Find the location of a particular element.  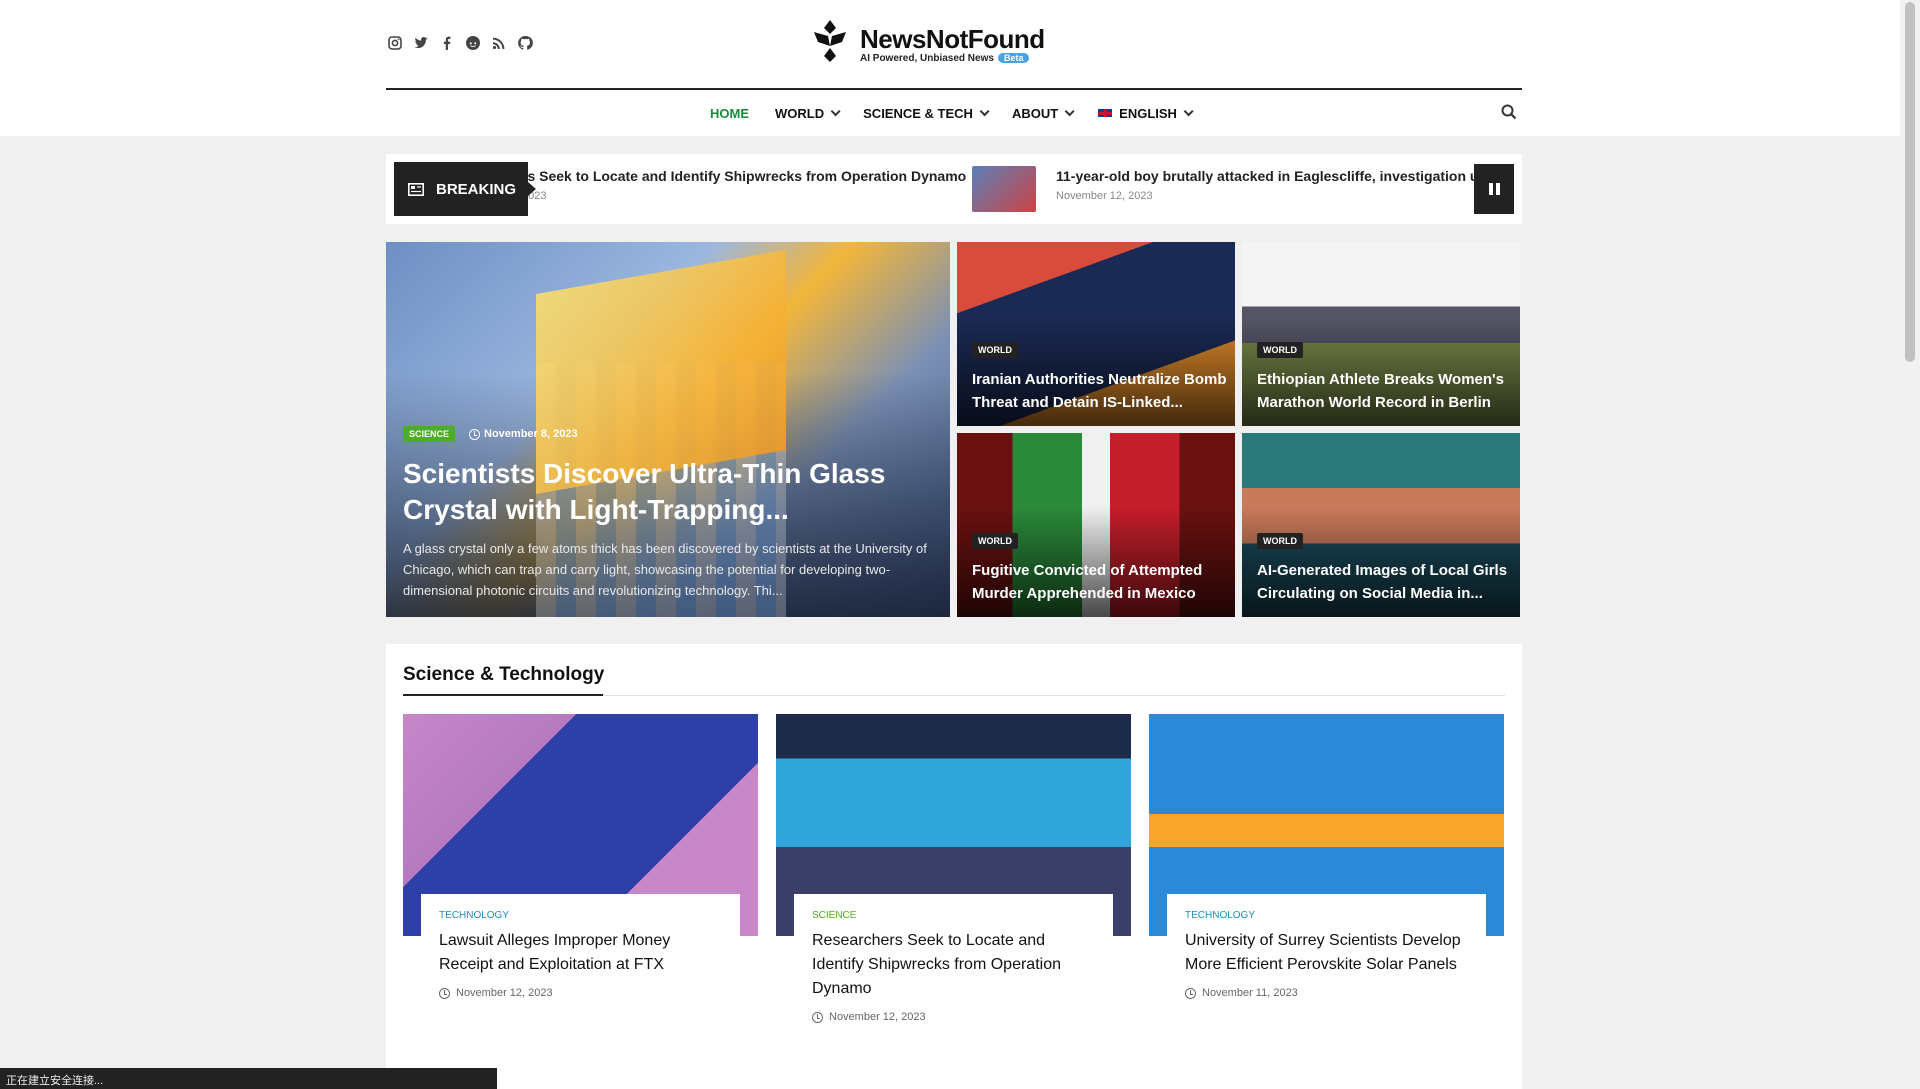

ticker-item-date: November 12, 2023 is located at coordinates (1104, 196).